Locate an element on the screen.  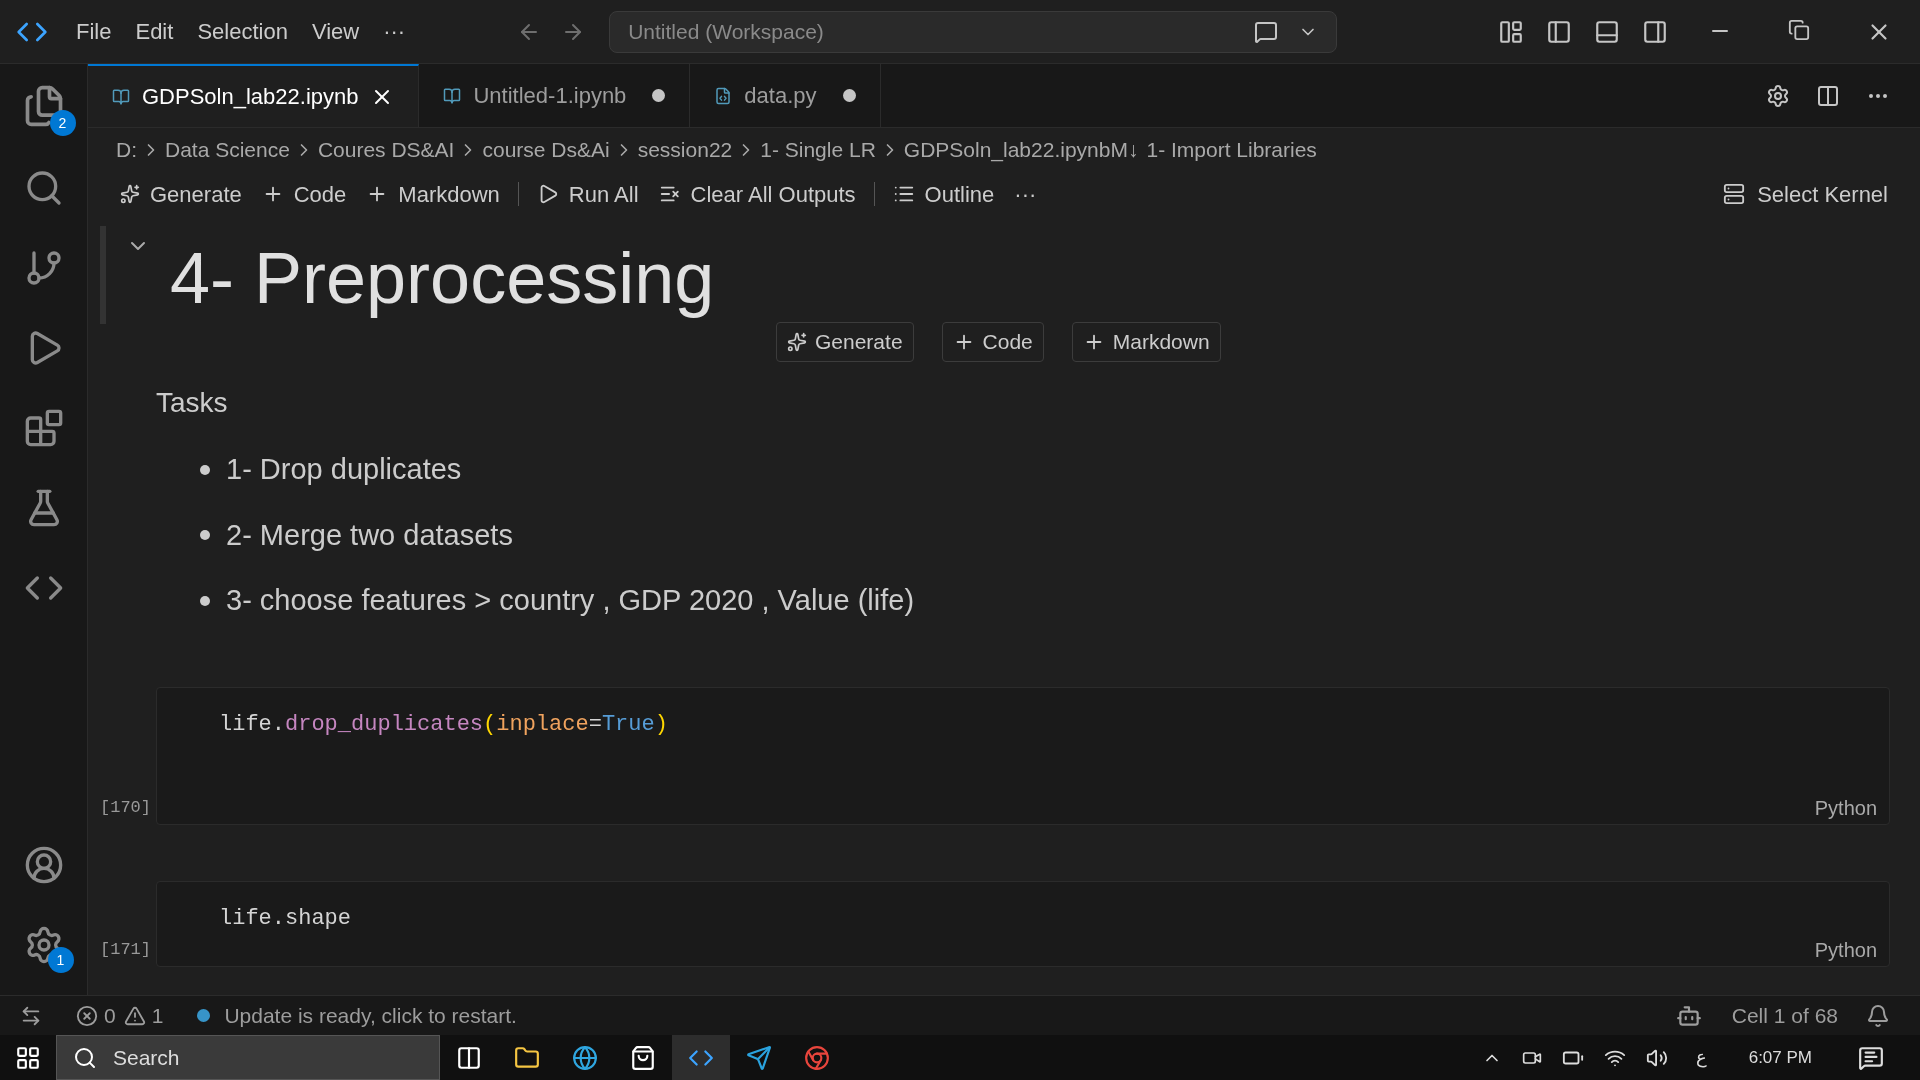
chat-icon is located at coordinates (1266, 31).